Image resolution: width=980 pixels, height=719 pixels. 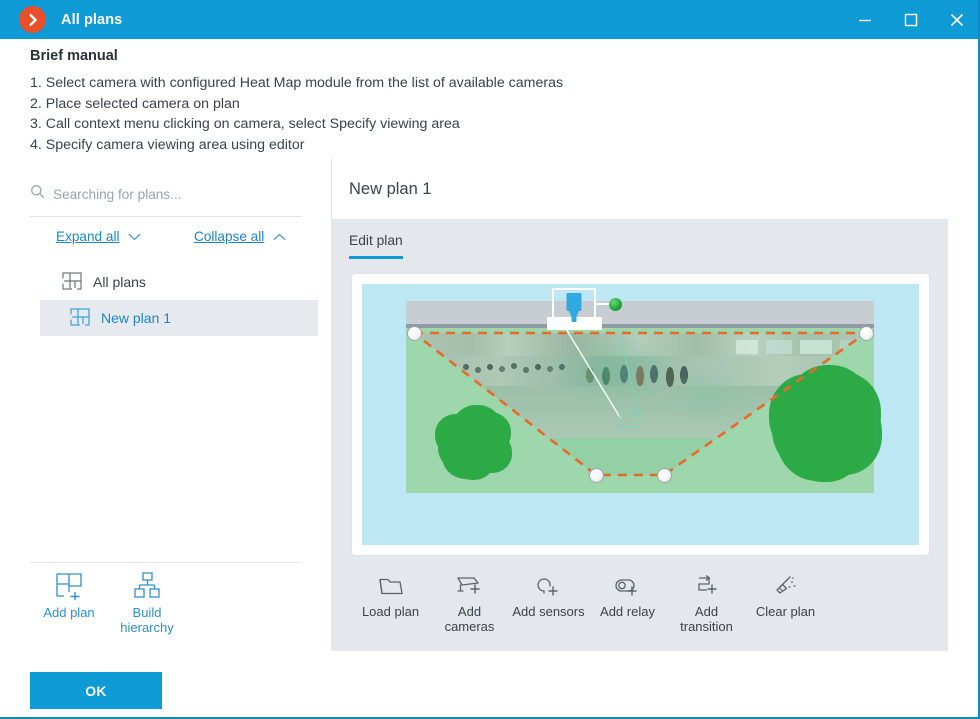 What do you see at coordinates (179, 318) in the screenshot?
I see `tree-item-new-plan-1: New plan 1` at bounding box center [179, 318].